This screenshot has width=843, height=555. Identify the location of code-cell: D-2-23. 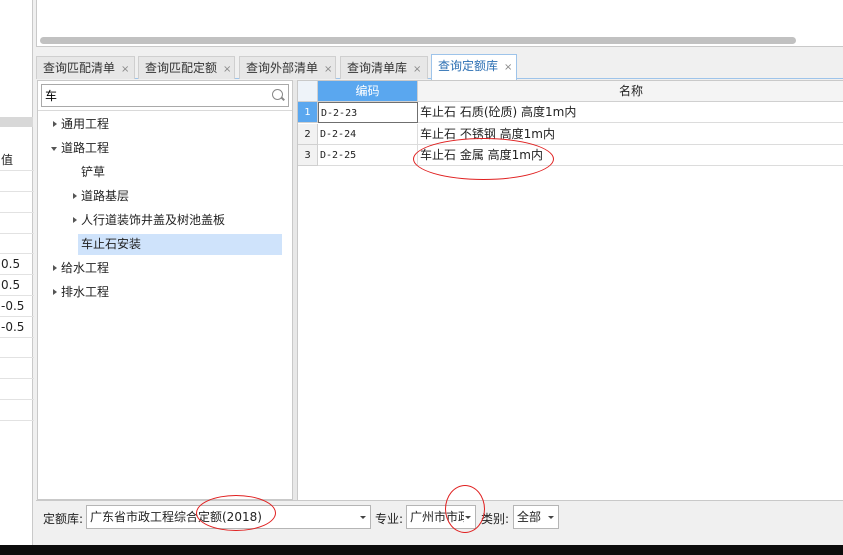
(368, 112).